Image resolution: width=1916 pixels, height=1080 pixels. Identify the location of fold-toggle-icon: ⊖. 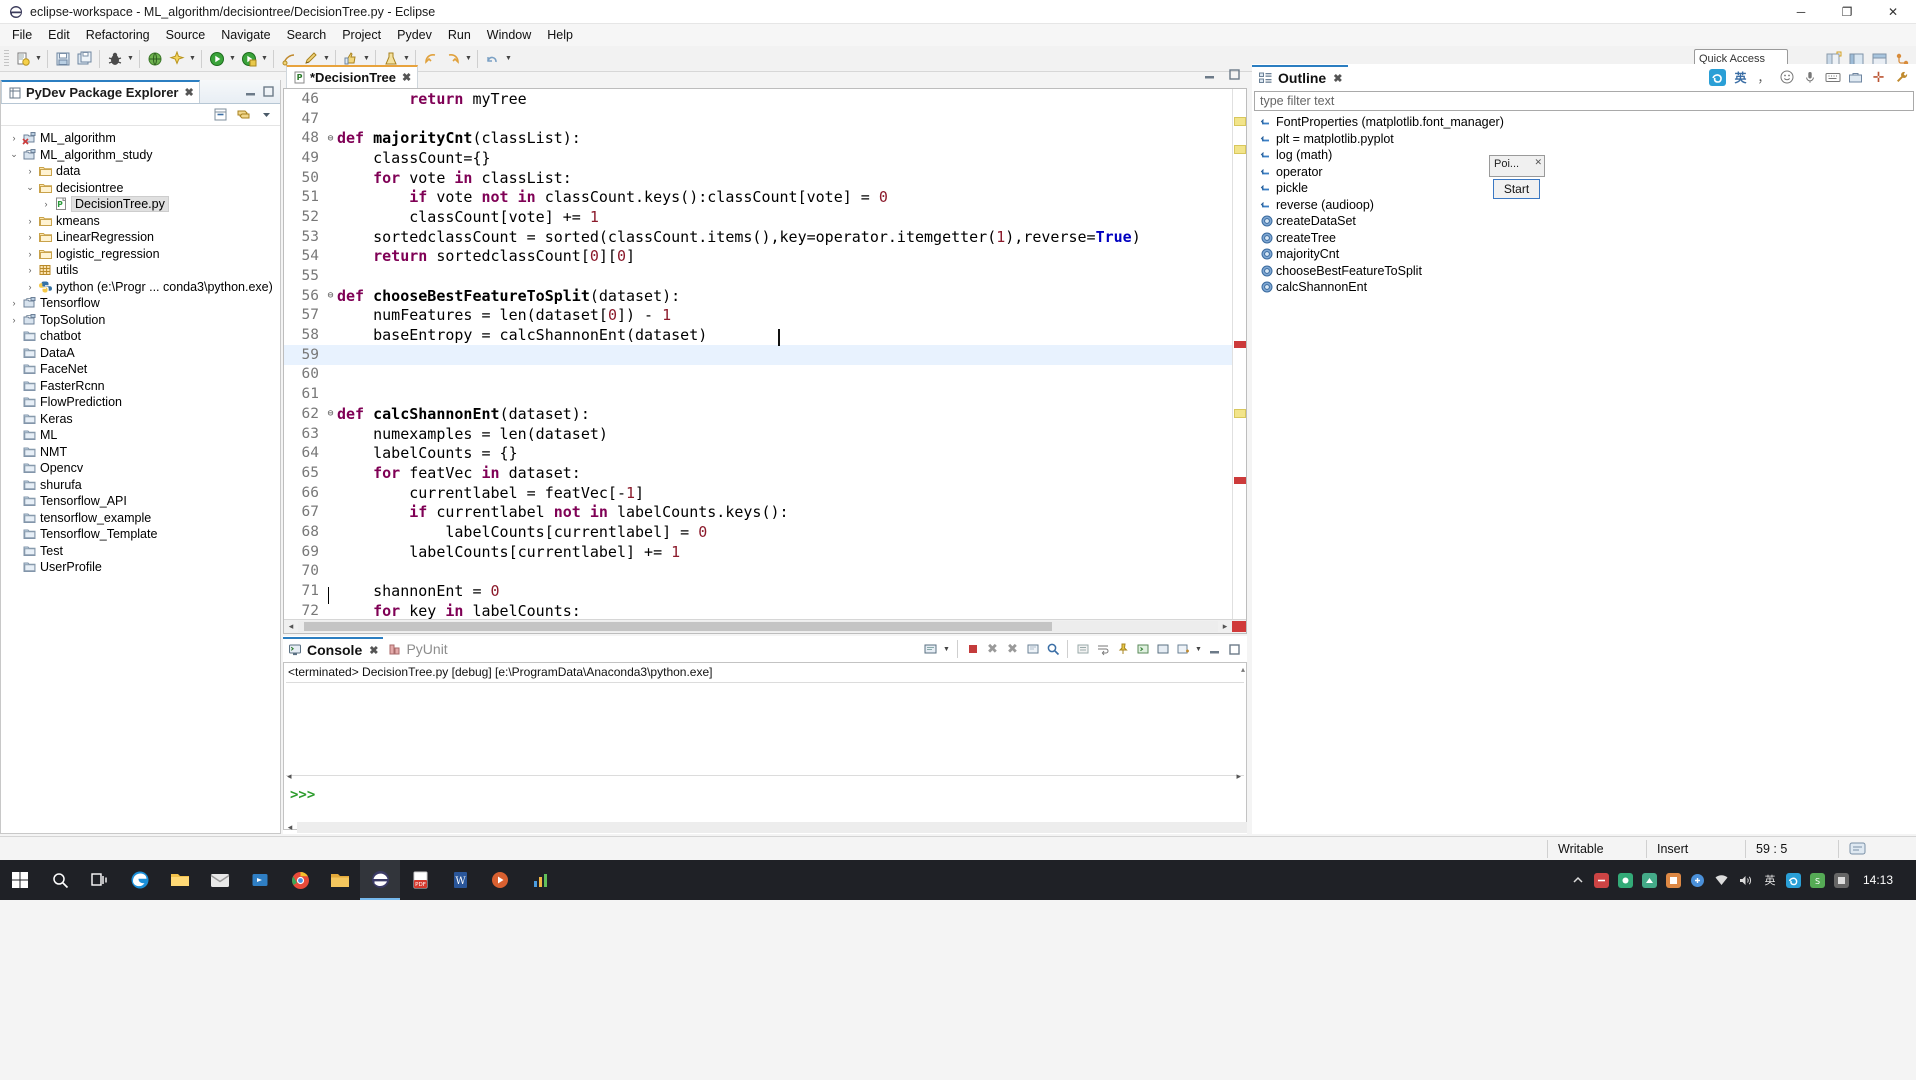
(330, 413).